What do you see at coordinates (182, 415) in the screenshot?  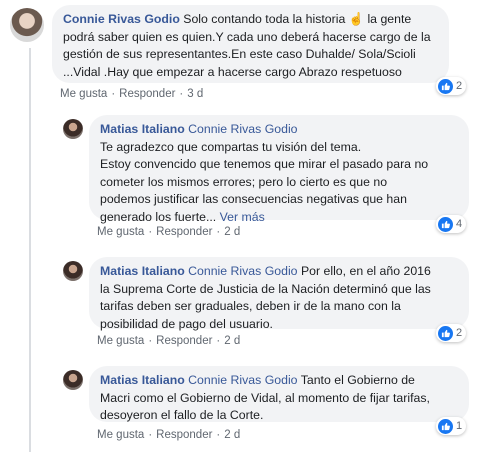 I see `comment-text: desoyeron el fallo de la Corte.` at bounding box center [182, 415].